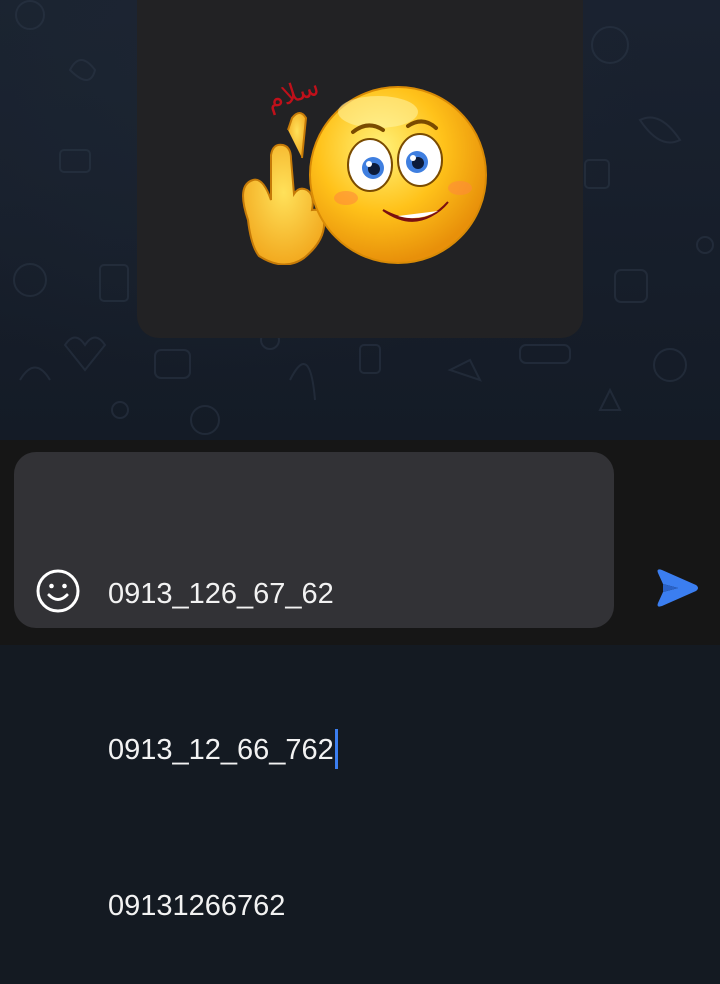  I want to click on sticker-greeting-text: سلام, so click(293, 94).